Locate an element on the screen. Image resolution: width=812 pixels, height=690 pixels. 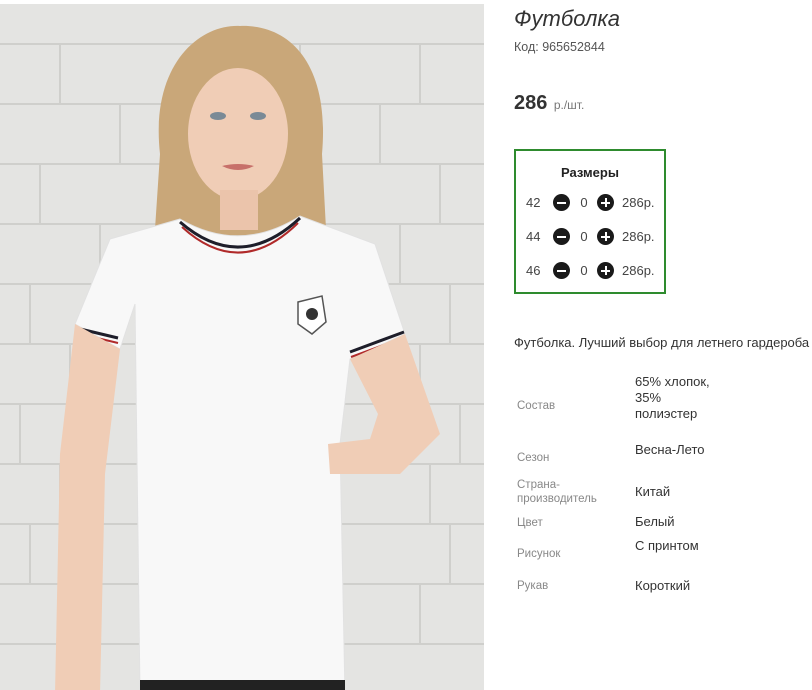
product-code: Код: 965652844 is located at coordinates (559, 47).